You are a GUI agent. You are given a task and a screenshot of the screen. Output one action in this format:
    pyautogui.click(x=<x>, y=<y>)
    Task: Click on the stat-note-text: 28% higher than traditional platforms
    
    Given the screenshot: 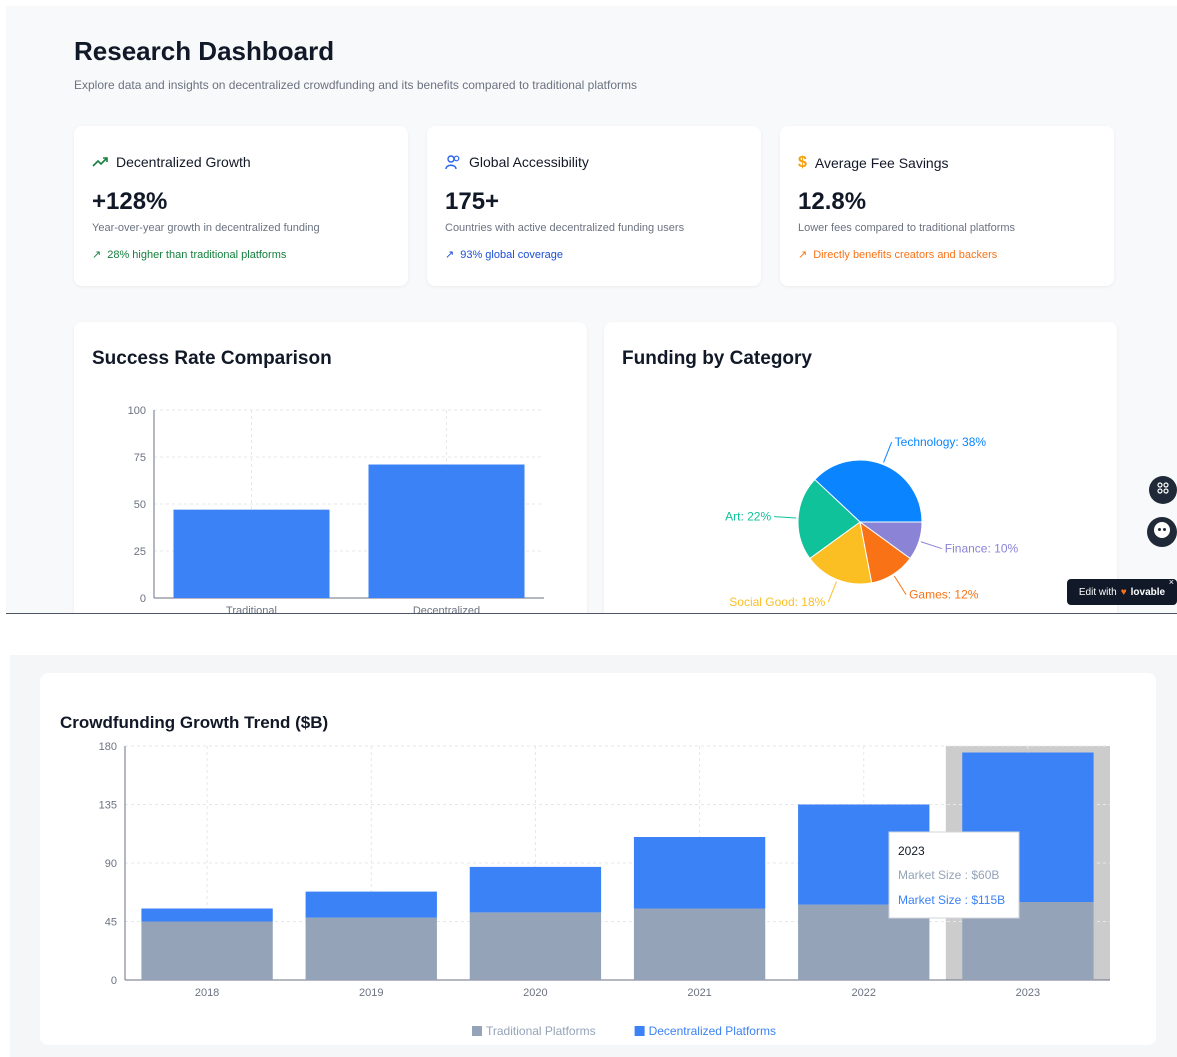 What is the action you would take?
    pyautogui.click(x=197, y=254)
    